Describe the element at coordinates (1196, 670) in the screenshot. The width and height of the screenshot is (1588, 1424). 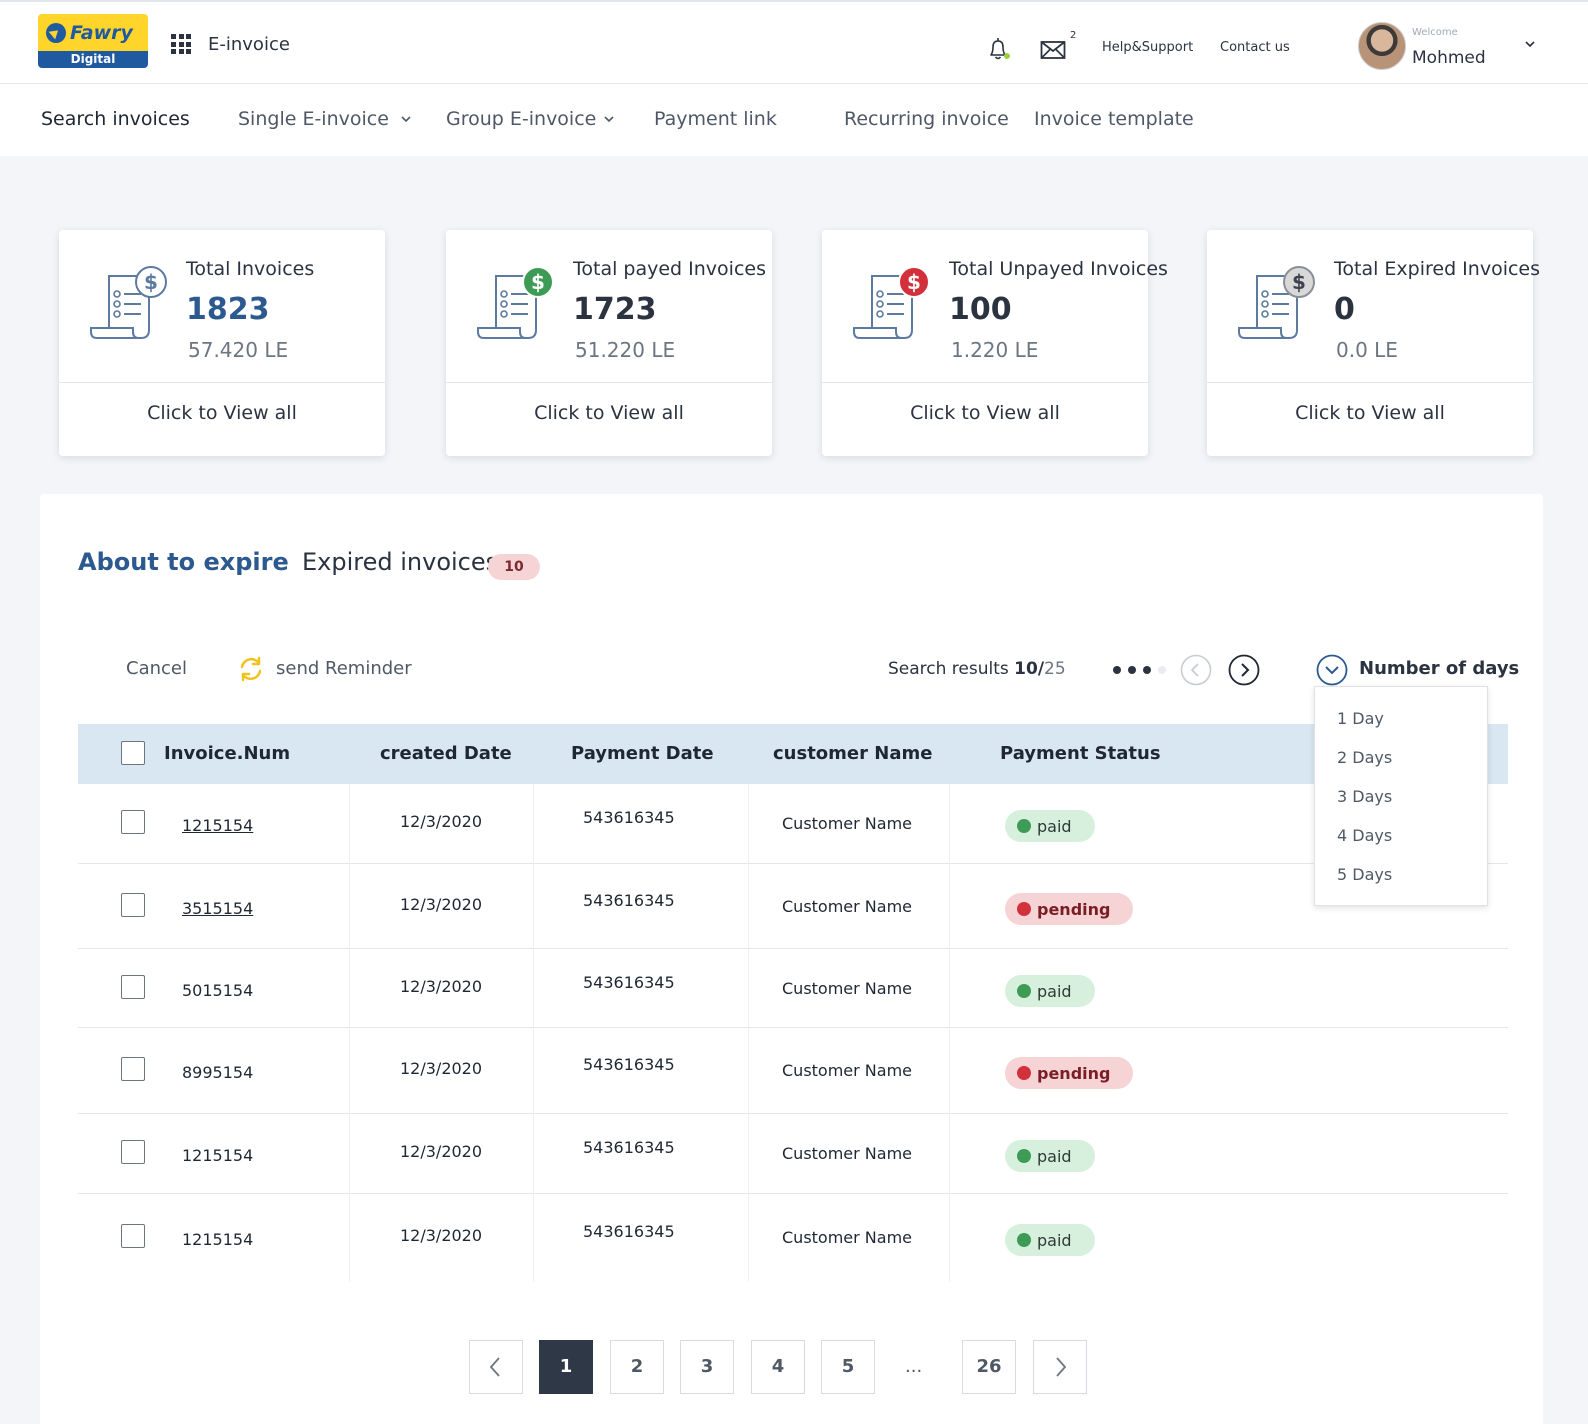
I see `prev-results-icon` at that location.